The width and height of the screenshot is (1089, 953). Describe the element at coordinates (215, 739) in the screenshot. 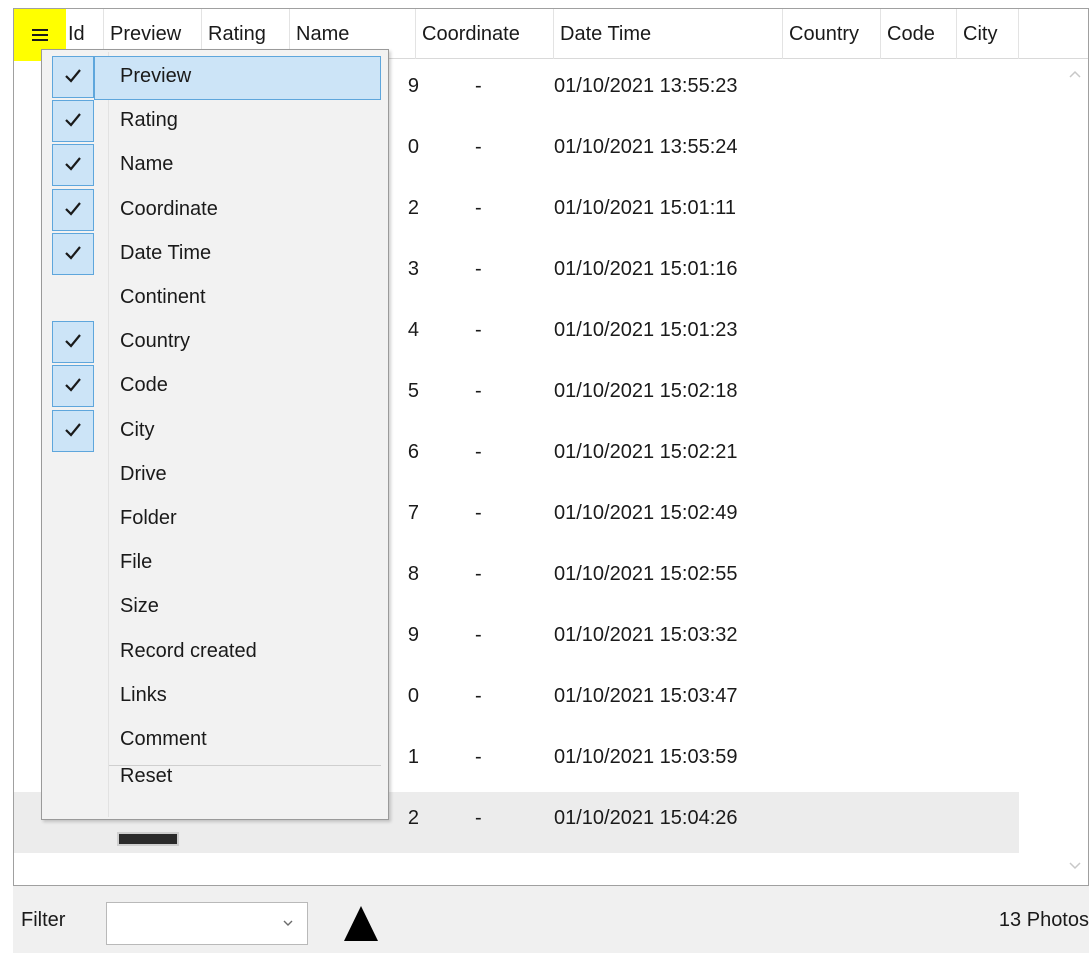

I see `menu-item-comment: Comment` at that location.